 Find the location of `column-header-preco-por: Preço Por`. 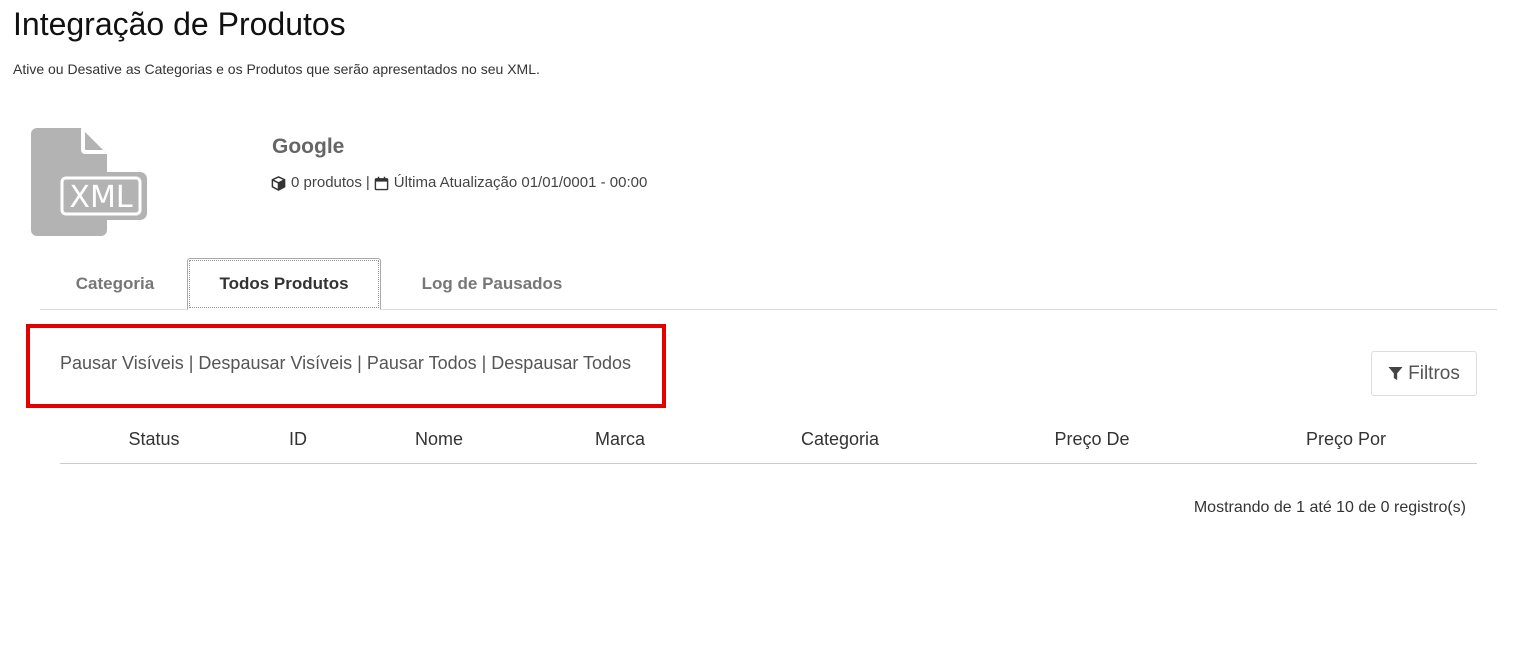

column-header-preco-por: Preço Por is located at coordinates (1346, 439).